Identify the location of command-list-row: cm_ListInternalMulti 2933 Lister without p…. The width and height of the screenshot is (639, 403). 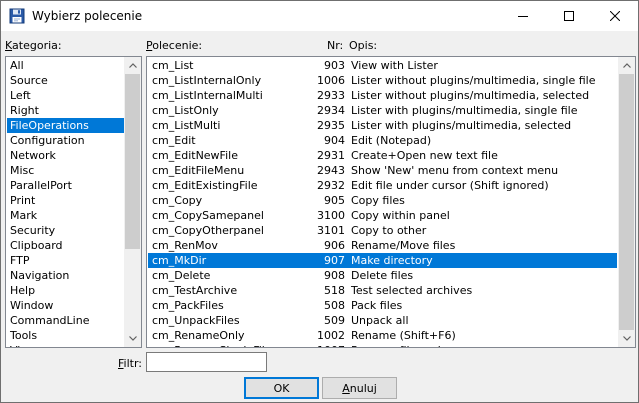
(382, 95).